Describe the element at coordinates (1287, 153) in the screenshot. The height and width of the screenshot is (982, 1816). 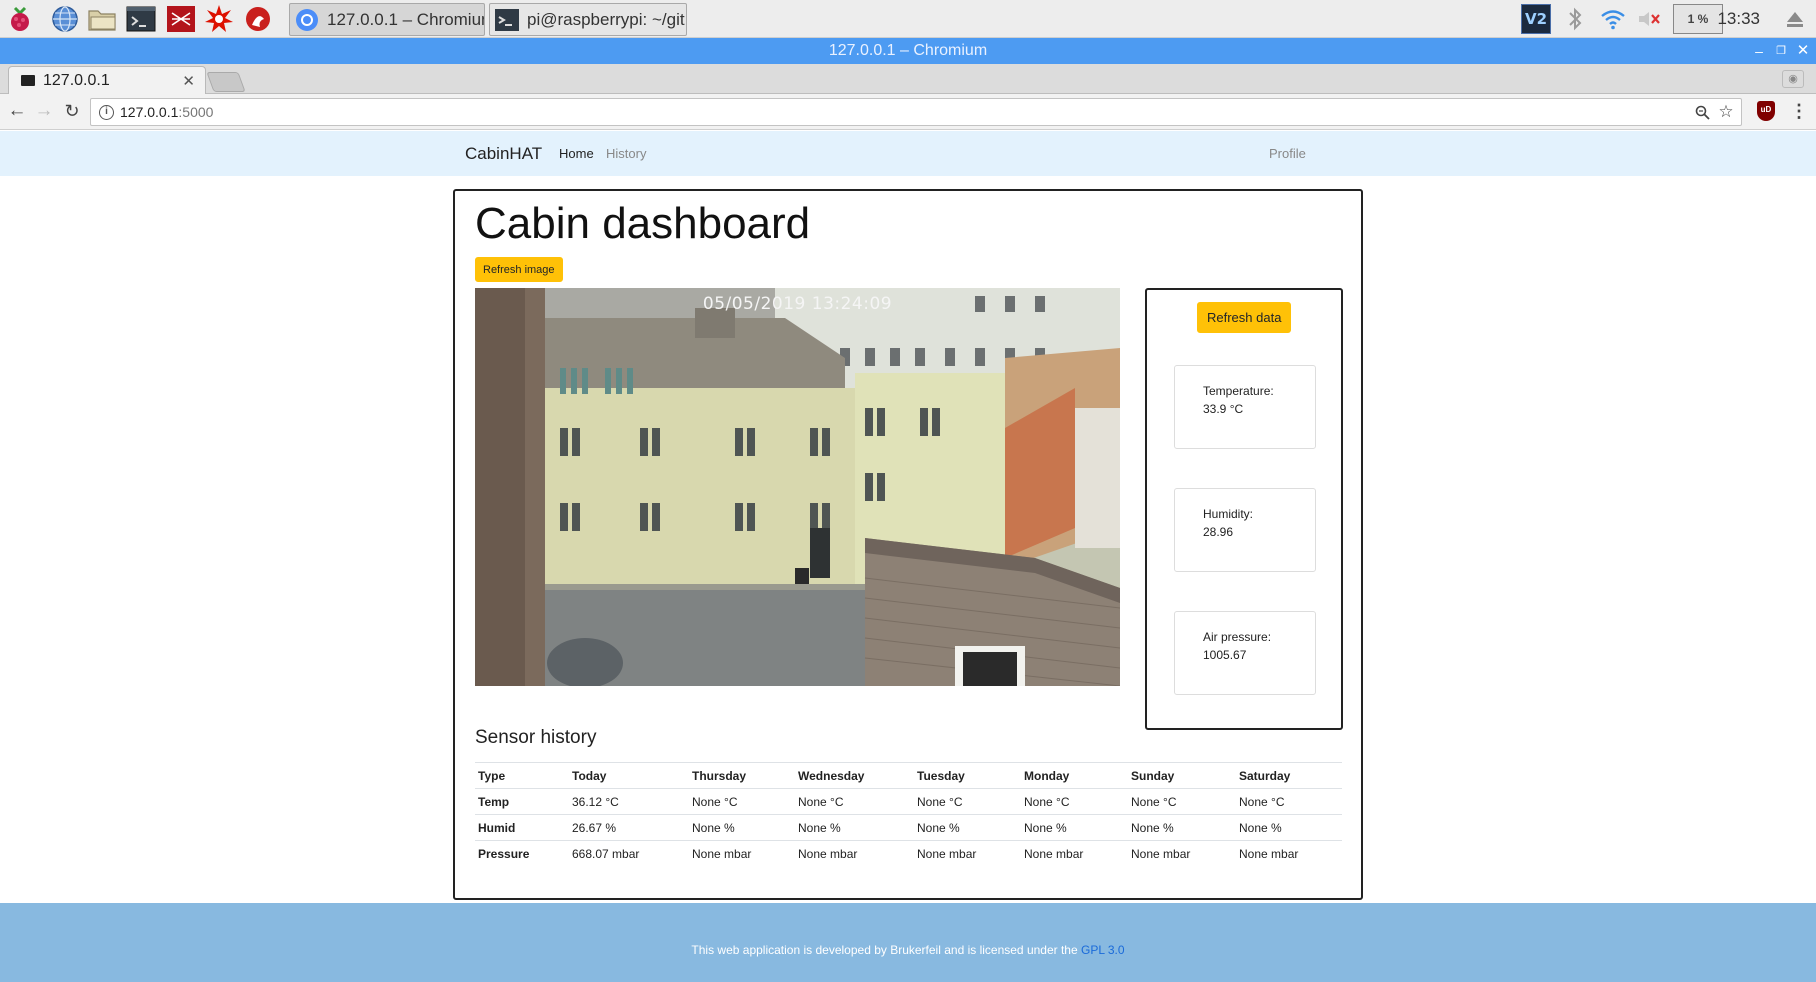
I see `nav-link-profile: Profile` at that location.